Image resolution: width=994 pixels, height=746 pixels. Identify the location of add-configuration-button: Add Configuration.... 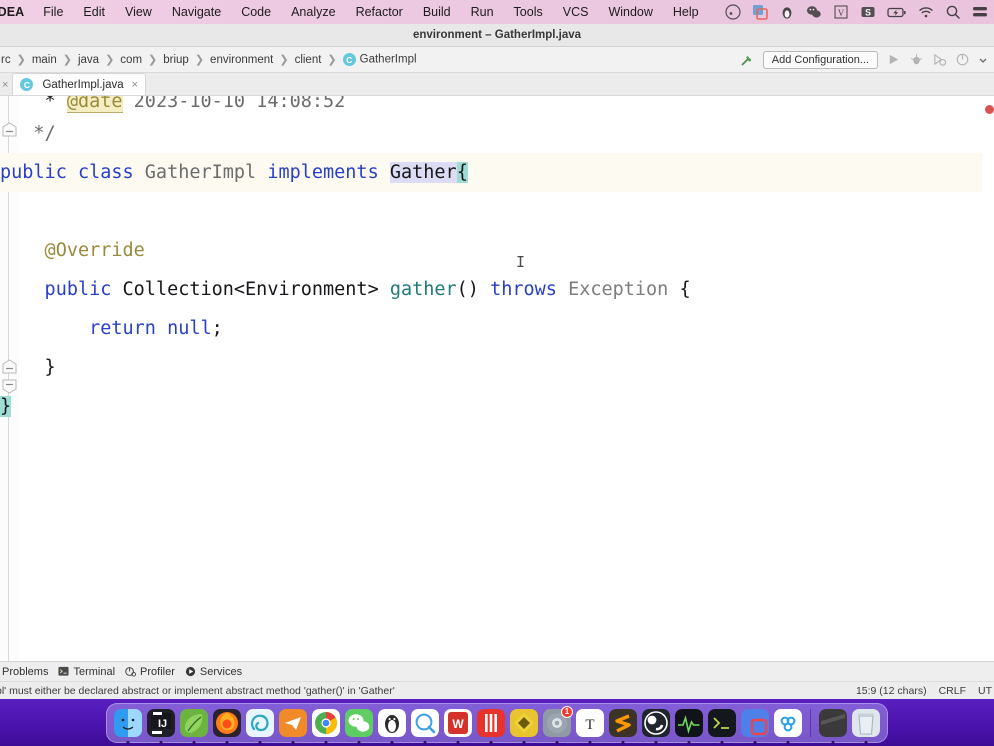
(820, 59).